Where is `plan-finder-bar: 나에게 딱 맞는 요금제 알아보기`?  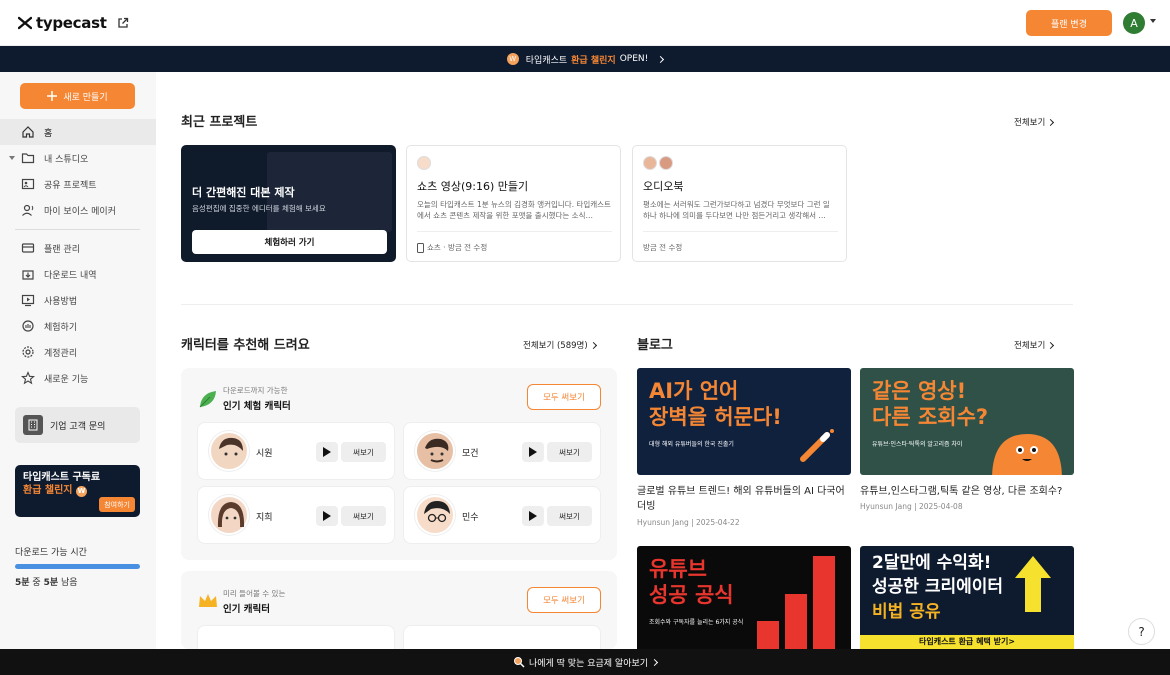
plan-finder-bar: 나에게 딱 맞는 요금제 알아보기 is located at coordinates (585, 662).